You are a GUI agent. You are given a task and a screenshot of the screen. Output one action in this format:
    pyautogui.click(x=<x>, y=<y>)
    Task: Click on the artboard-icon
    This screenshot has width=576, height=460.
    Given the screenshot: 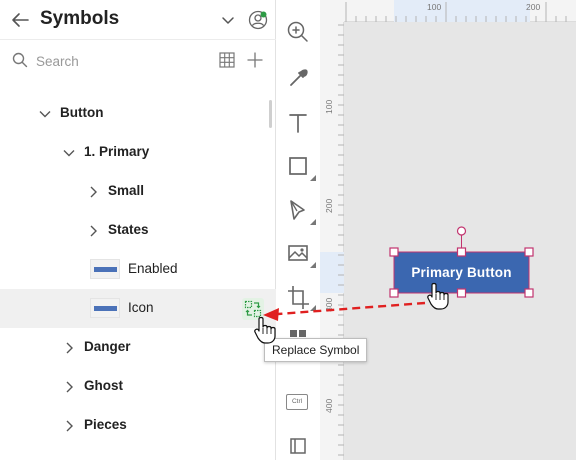 What is the action you would take?
    pyautogui.click(x=298, y=297)
    